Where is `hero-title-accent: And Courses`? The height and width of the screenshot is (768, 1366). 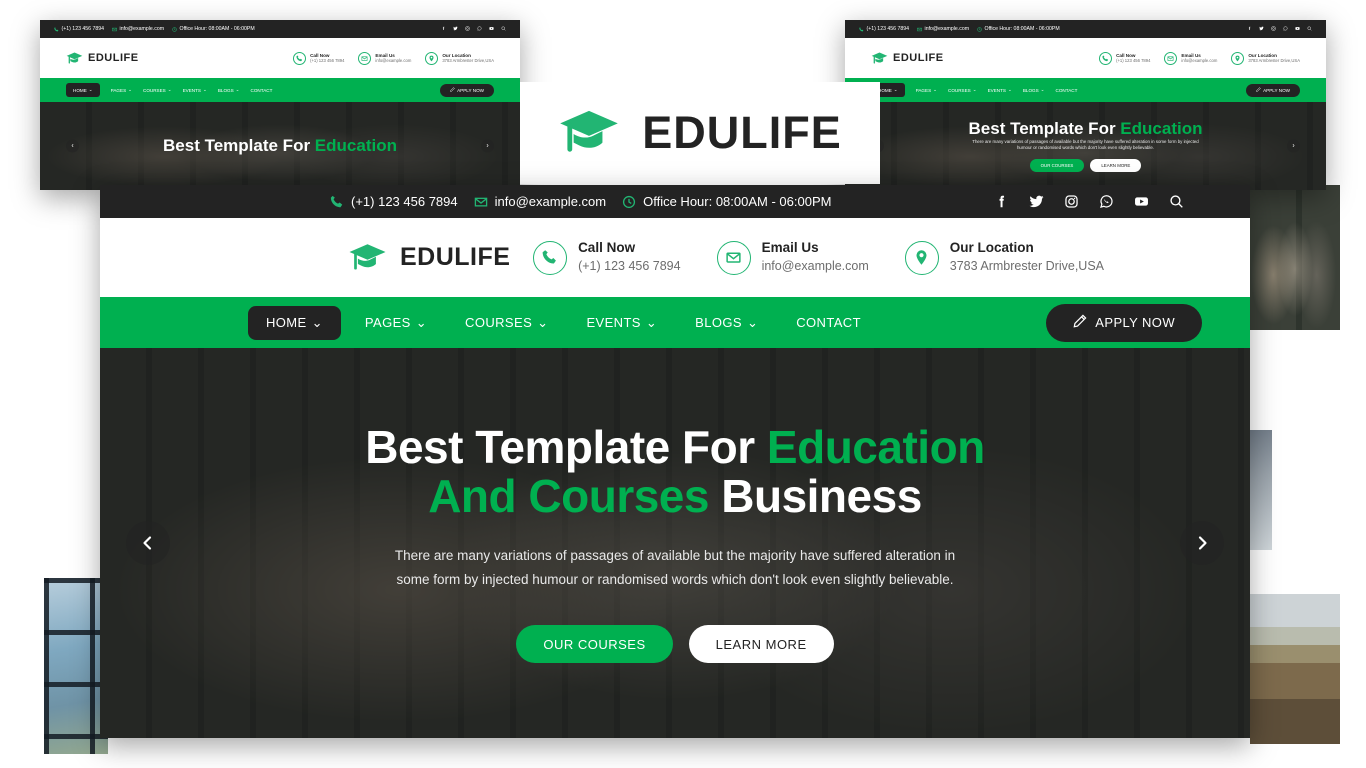
hero-title-accent: And Courses is located at coordinates (575, 496).